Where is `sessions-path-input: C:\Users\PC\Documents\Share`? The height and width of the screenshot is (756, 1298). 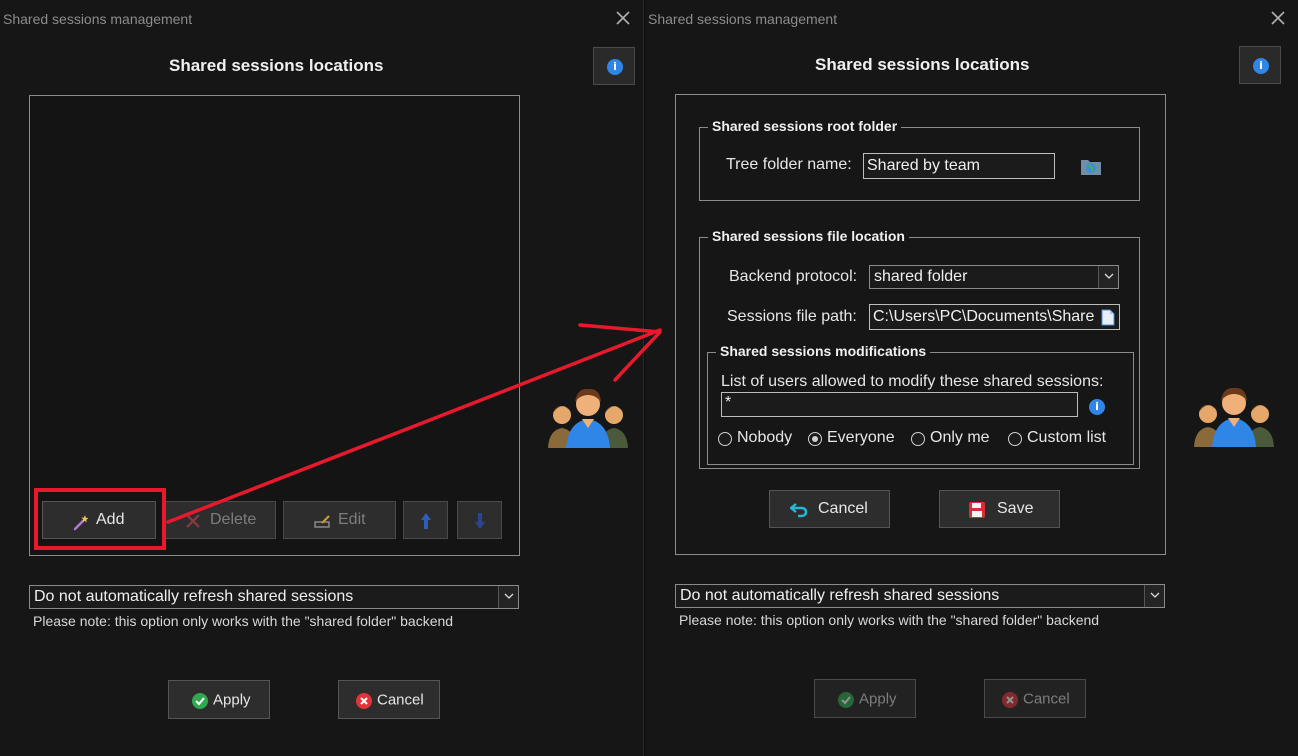 sessions-path-input: C:\Users\PC\Documents\Share is located at coordinates (994, 317).